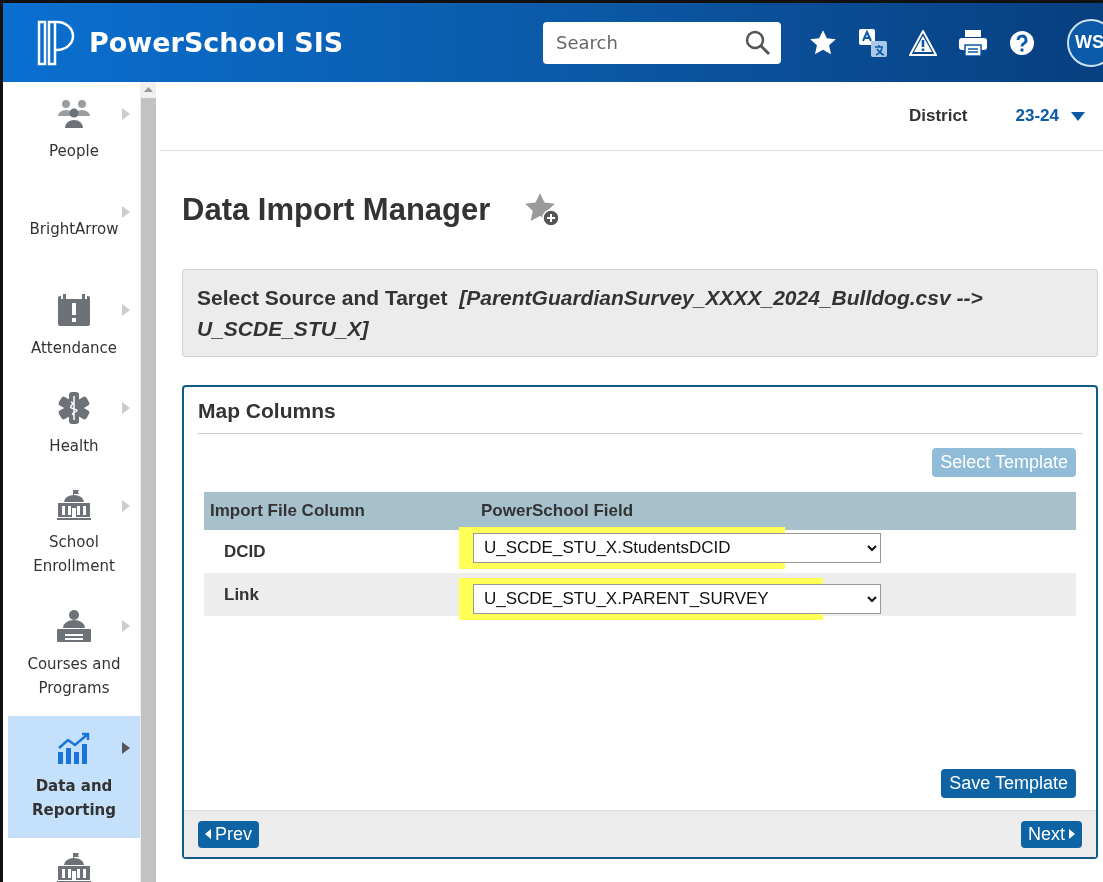 The height and width of the screenshot is (882, 1103). Describe the element at coordinates (1008, 783) in the screenshot. I see `save-template-button: Save Template` at that location.